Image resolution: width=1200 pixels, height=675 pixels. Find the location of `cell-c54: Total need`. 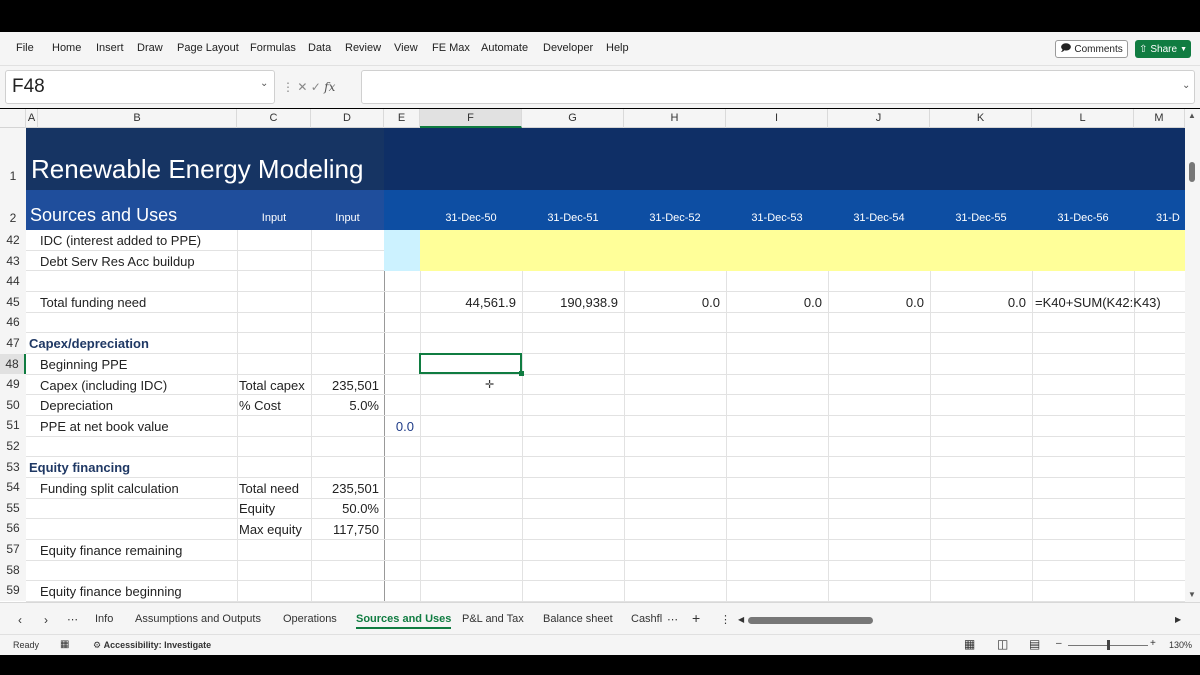

cell-c54: Total need is located at coordinates (269, 488).